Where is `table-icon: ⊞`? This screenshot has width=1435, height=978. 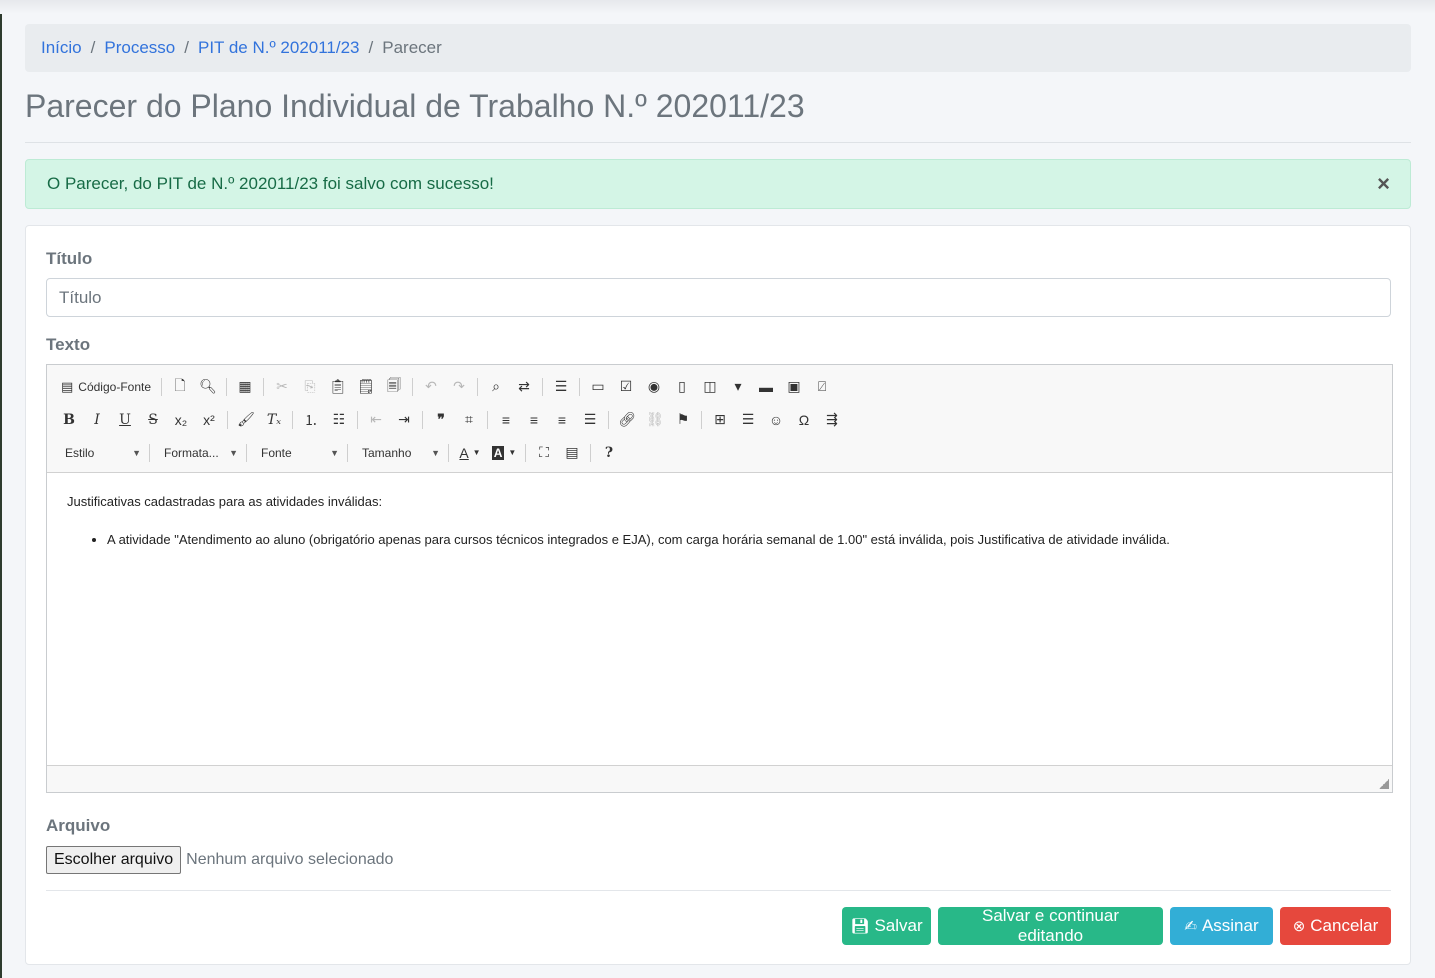
table-icon: ⊞ is located at coordinates (720, 420).